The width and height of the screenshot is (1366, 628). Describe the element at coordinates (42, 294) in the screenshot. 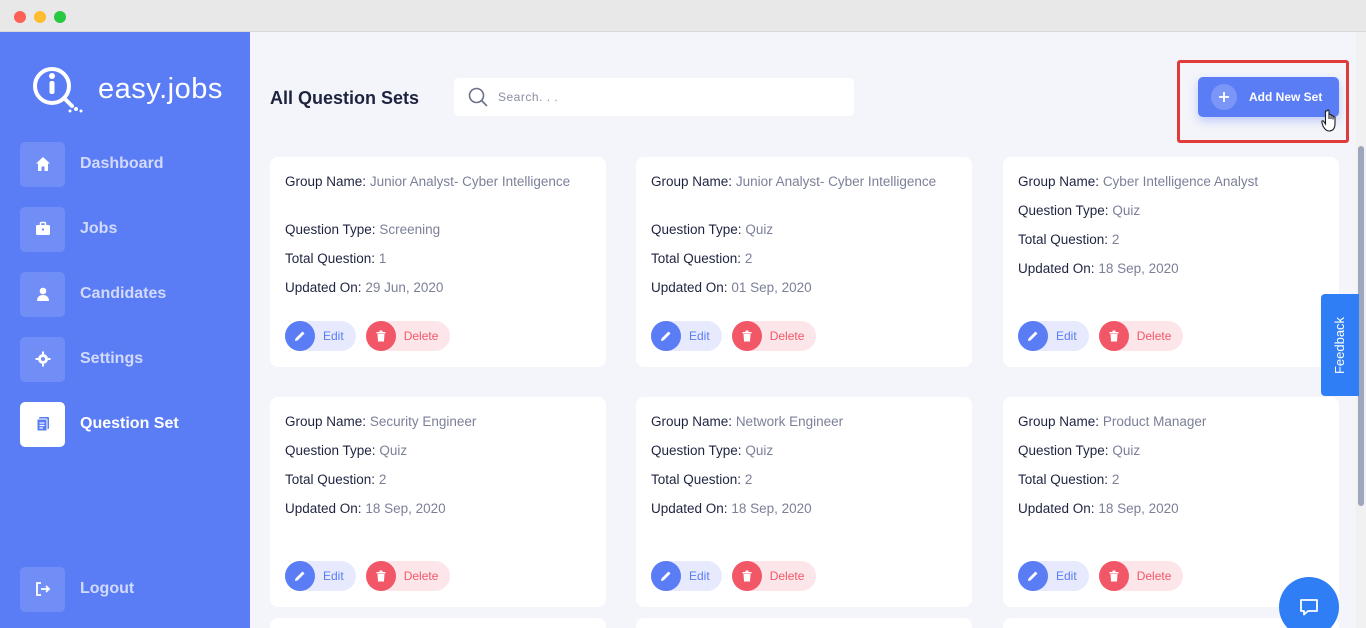

I see `user-icon` at that location.